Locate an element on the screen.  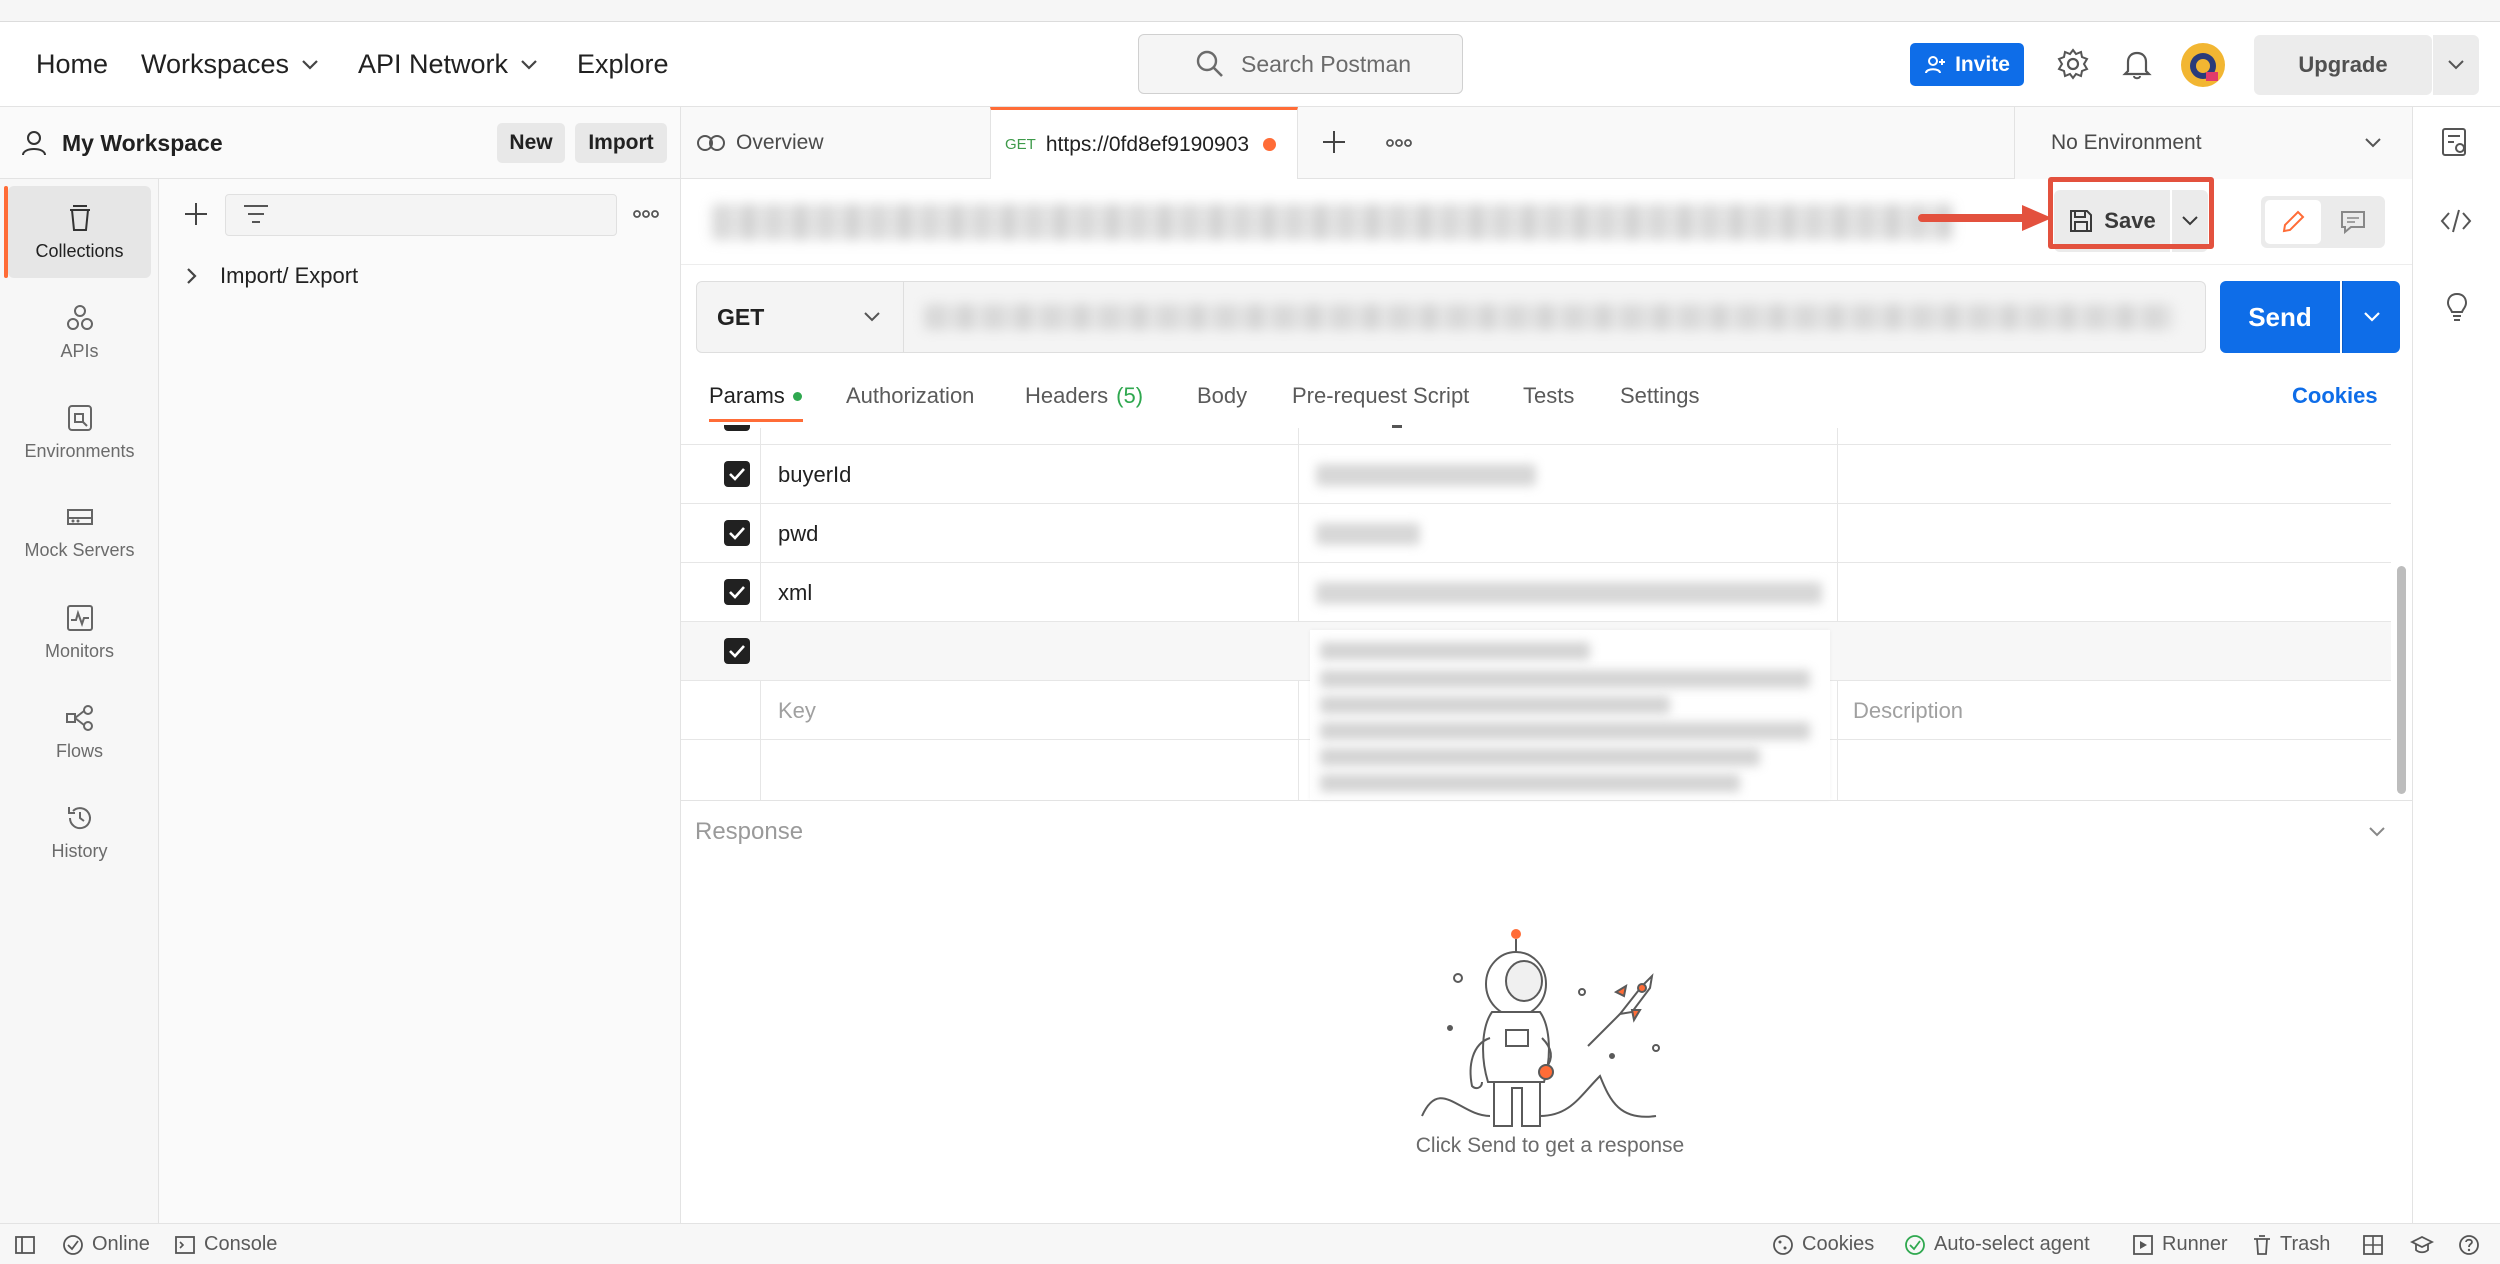
avatar-icon is located at coordinates (2203, 65).